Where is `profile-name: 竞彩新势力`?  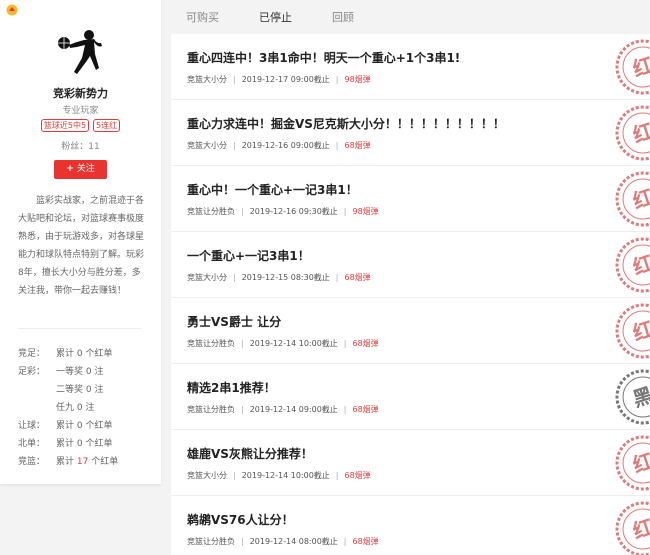
profile-name: 竞彩新势力 is located at coordinates (80, 93).